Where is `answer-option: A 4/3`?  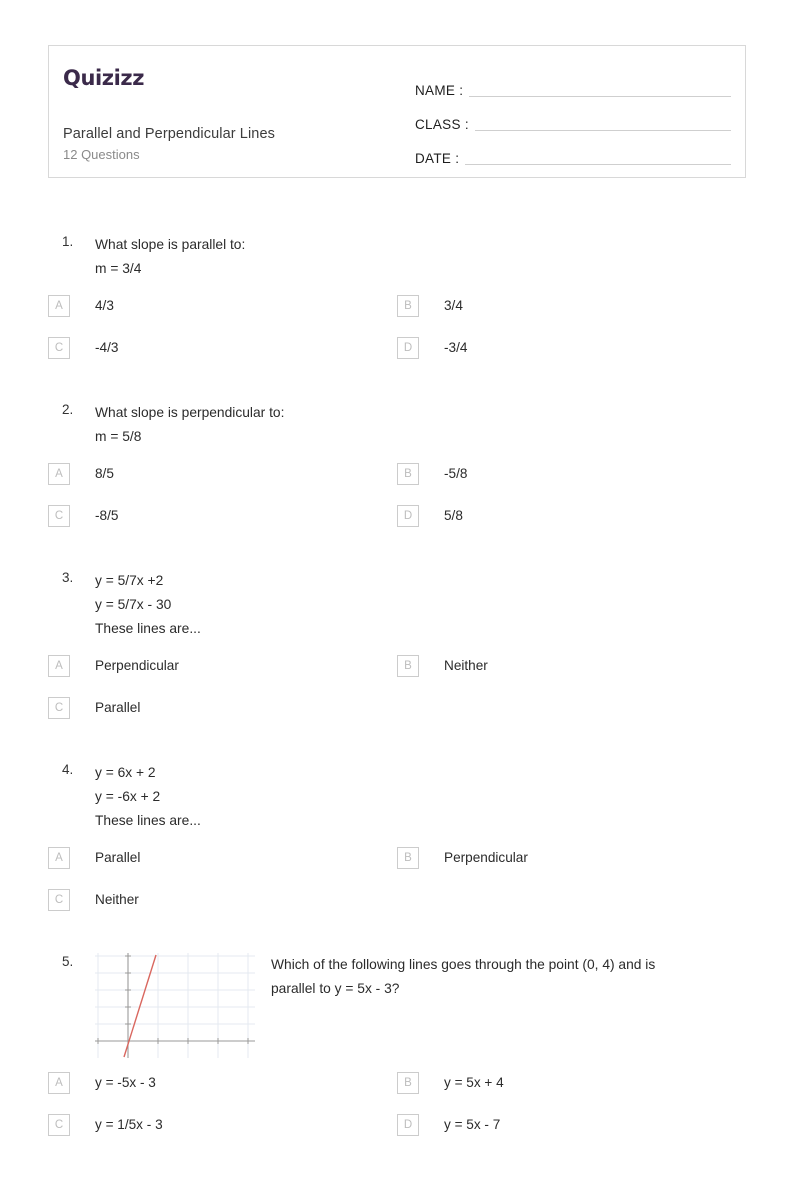
answer-option: A 4/3 is located at coordinates (222, 316).